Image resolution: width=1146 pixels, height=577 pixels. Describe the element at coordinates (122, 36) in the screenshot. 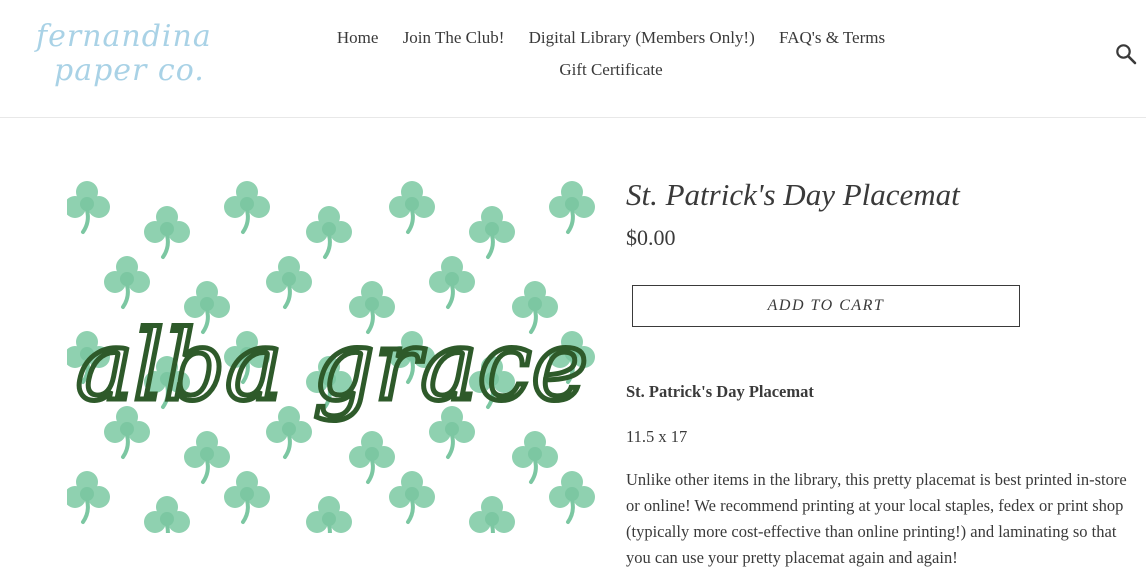

I see `logo-line-1: fernandina` at that location.